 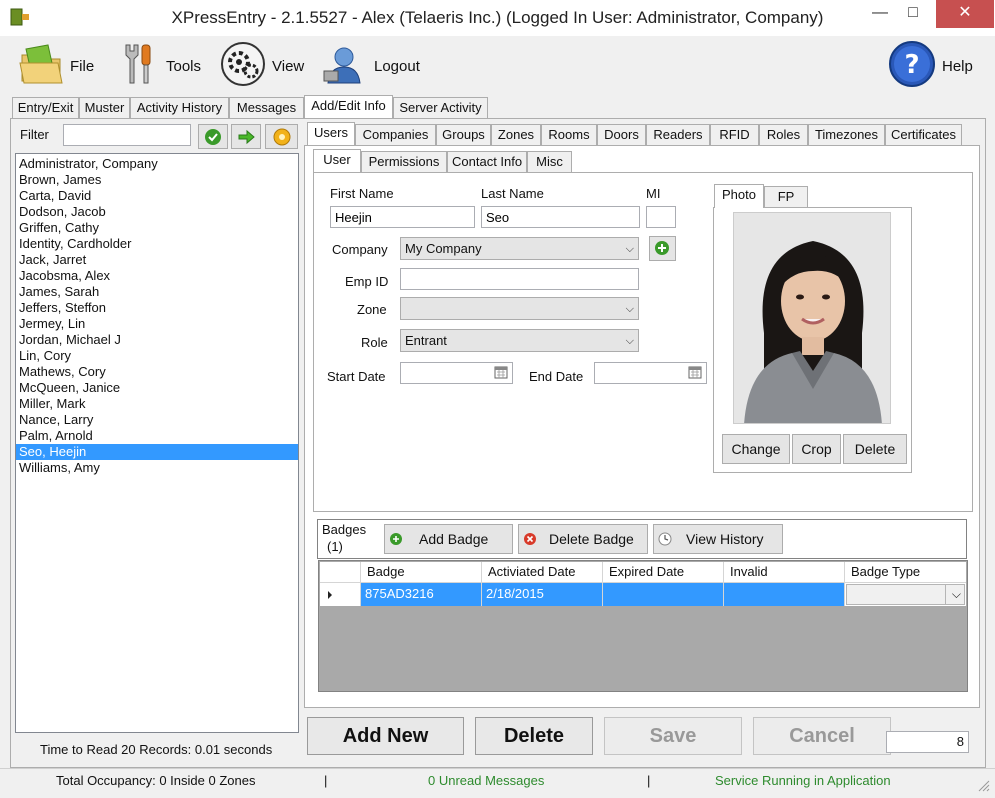 What do you see at coordinates (965, 14) in the screenshot?
I see `close-button: ✕` at bounding box center [965, 14].